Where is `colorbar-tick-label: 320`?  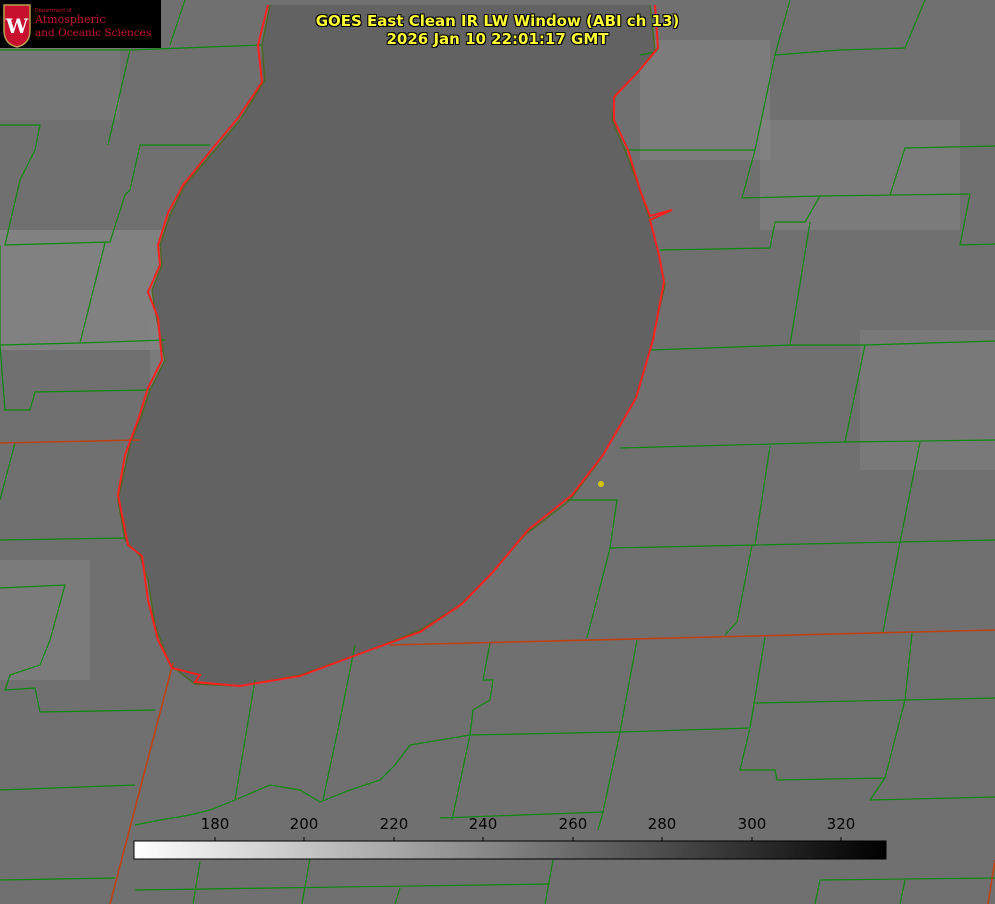
colorbar-tick-label: 320 is located at coordinates (841, 824).